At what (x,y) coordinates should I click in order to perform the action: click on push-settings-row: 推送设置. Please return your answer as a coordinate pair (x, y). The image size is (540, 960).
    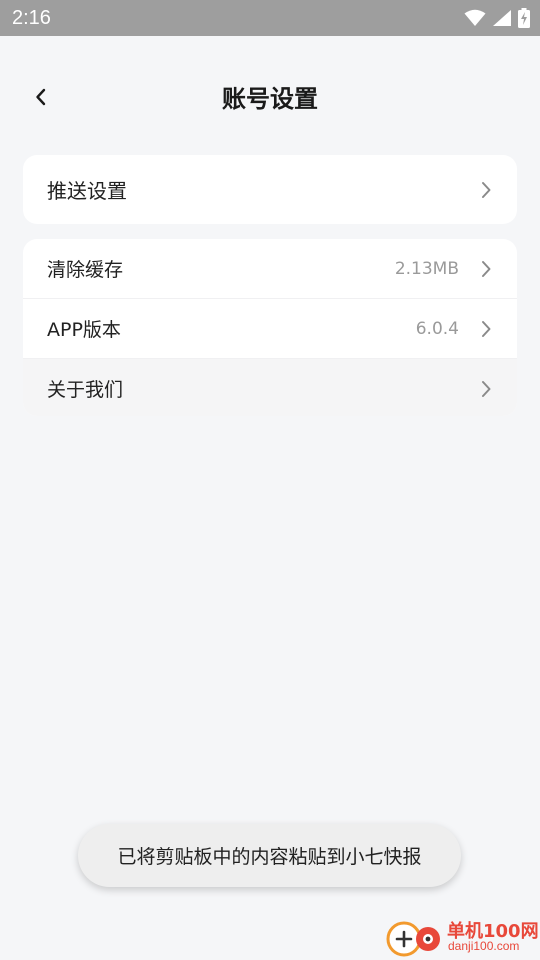
    Looking at the image, I should click on (270, 189).